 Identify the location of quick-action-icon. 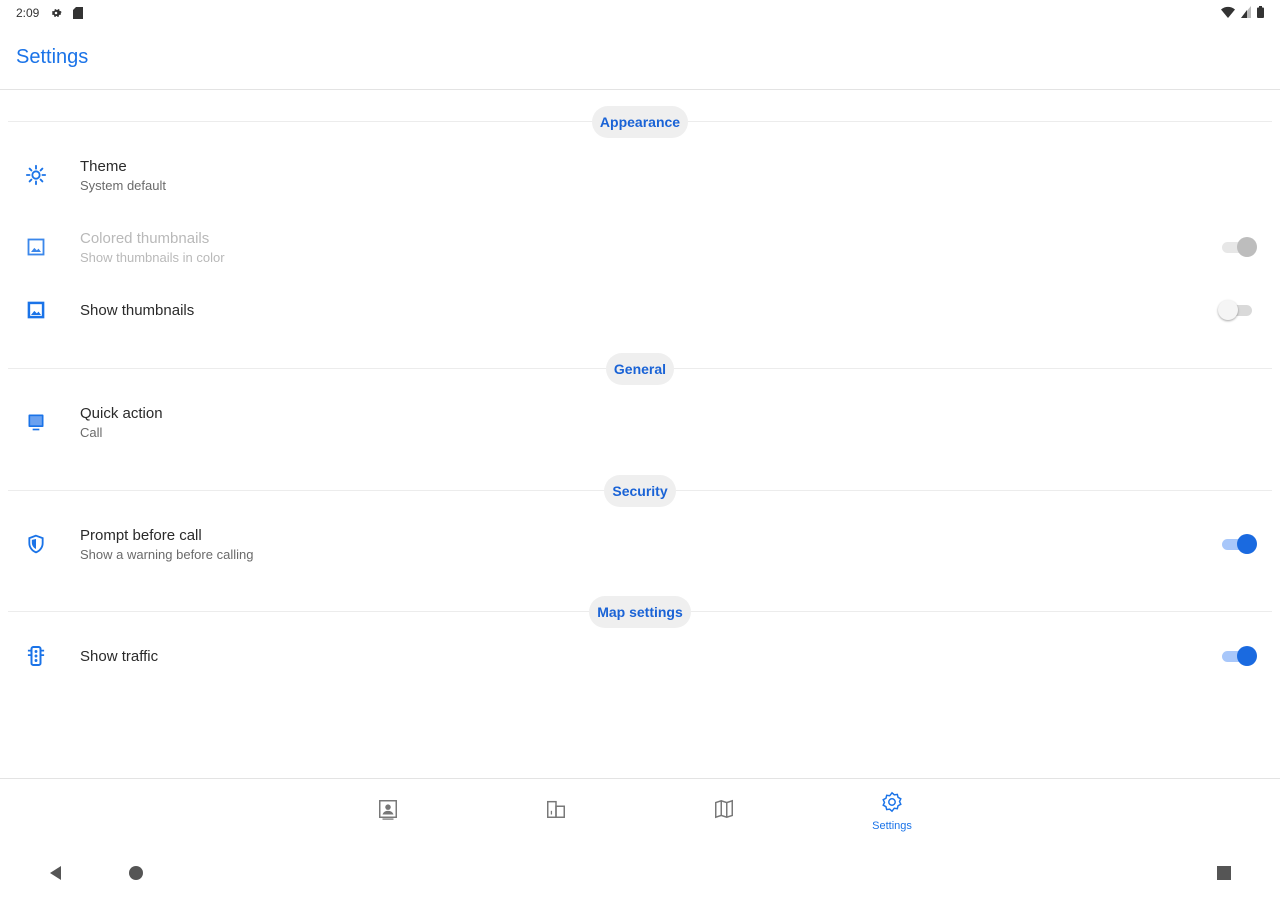
(36, 422).